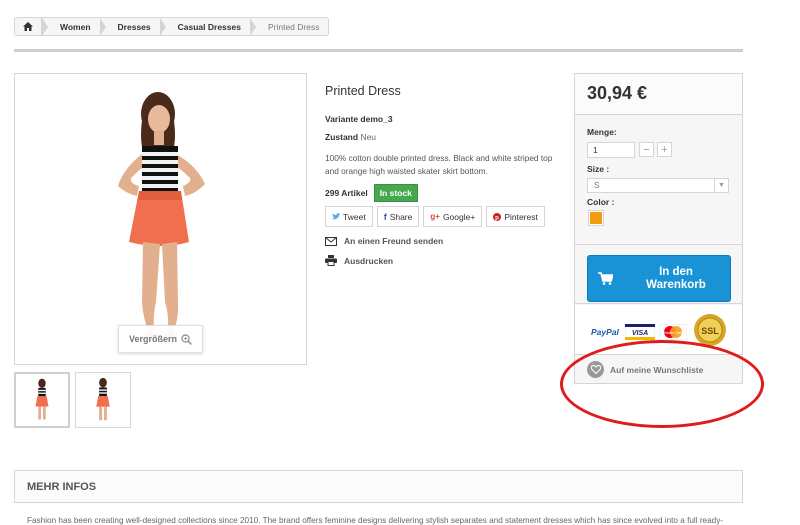 Image resolution: width=800 pixels, height=525 pixels. Describe the element at coordinates (378, 50) in the screenshot. I see `header-divider` at that location.